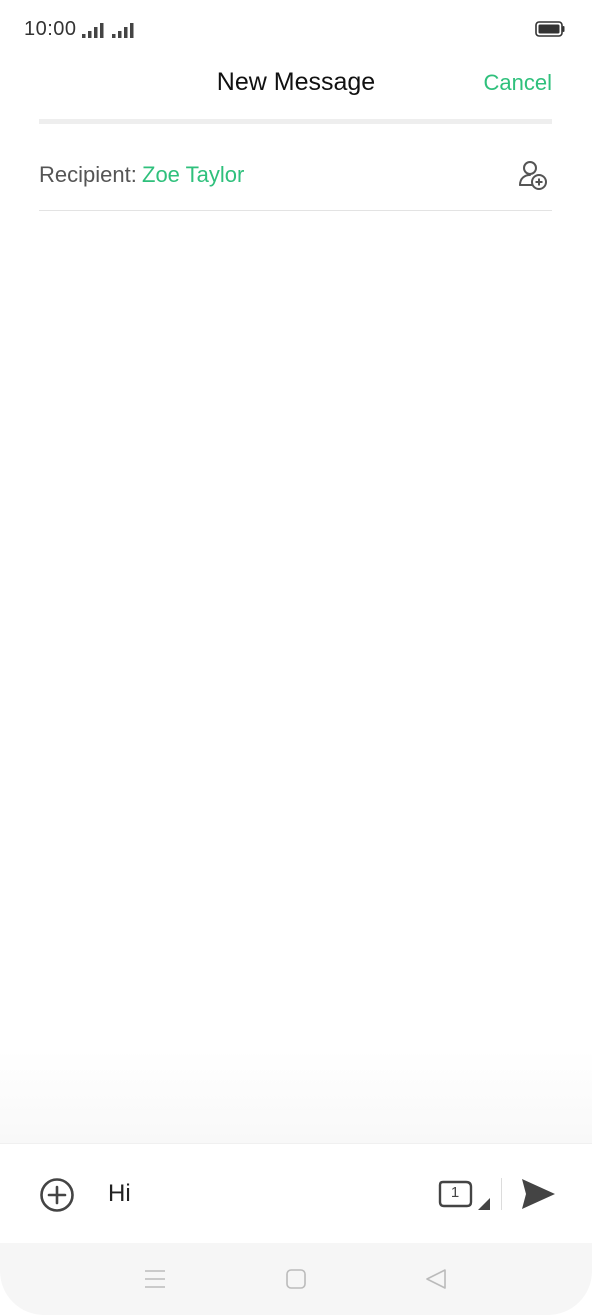  Describe the element at coordinates (550, 29) in the screenshot. I see `battery-icon` at that location.